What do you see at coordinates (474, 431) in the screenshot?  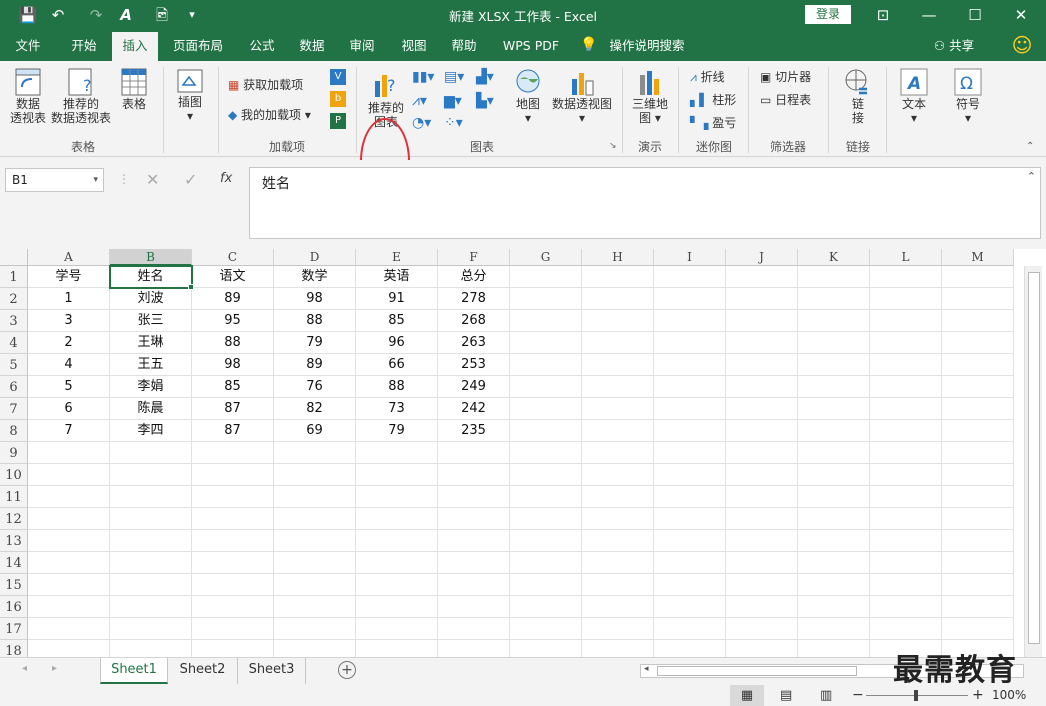 I see `cell-f8: 235` at bounding box center [474, 431].